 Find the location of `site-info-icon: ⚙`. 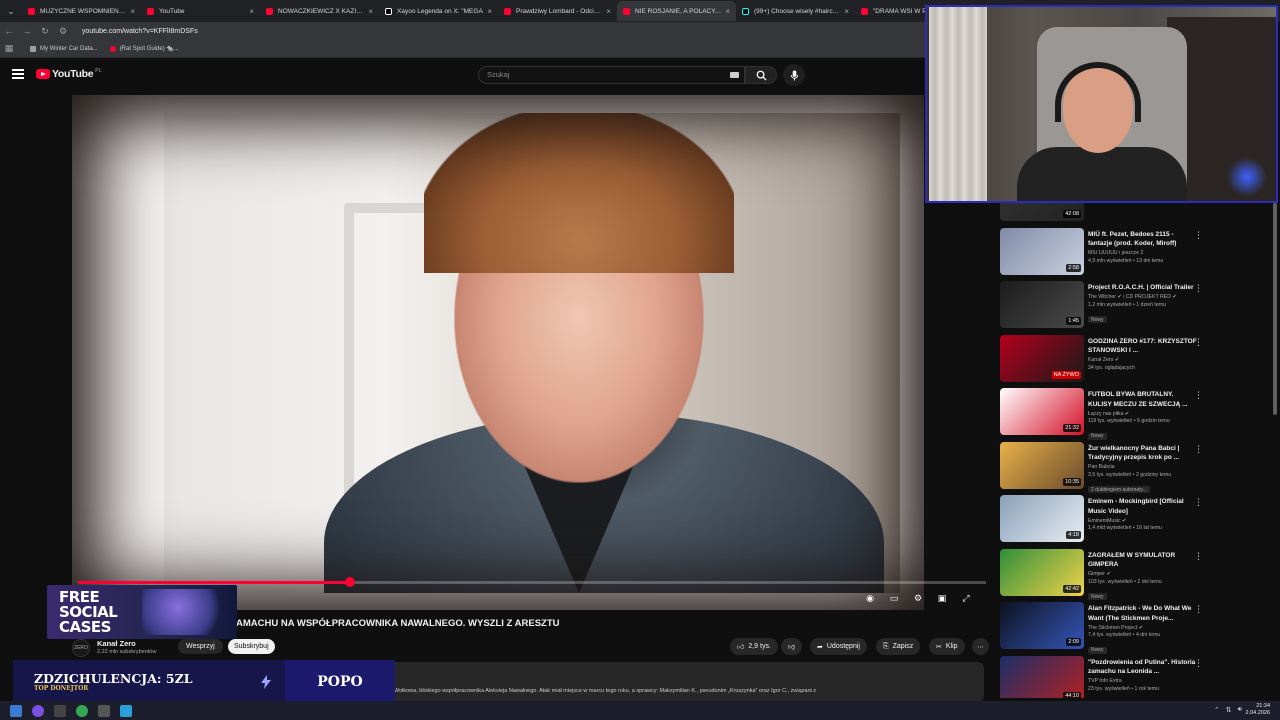

site-info-icon: ⚙ is located at coordinates (63, 31).